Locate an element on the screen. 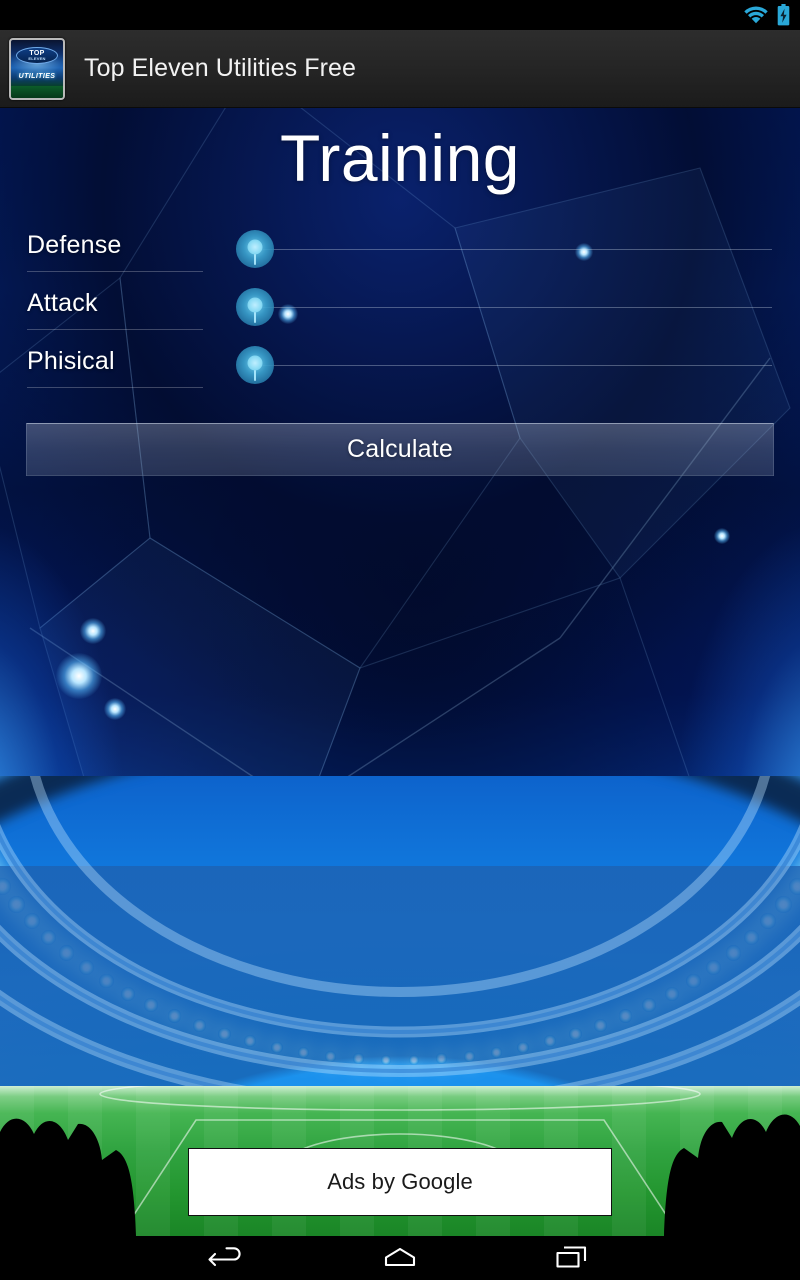 This screenshot has width=800, height=1280. nav-home-button is located at coordinates (400, 1258).